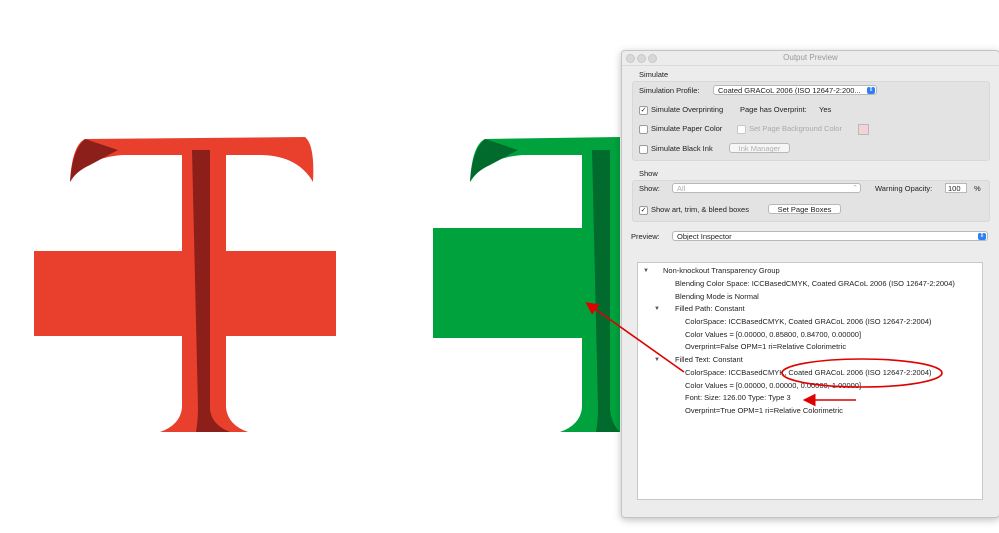 Image resolution: width=999 pixels, height=533 pixels. Describe the element at coordinates (855, 188) in the screenshot. I see `chevron-updown-icon: ⌃` at that location.